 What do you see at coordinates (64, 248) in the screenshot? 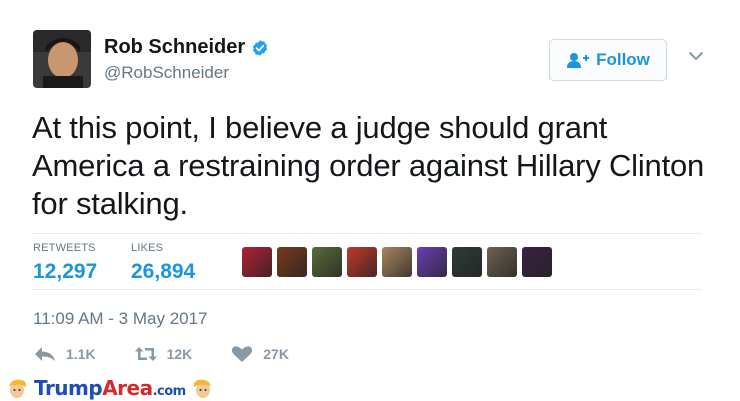
I see `retweets-label: RETWEETS` at bounding box center [64, 248].